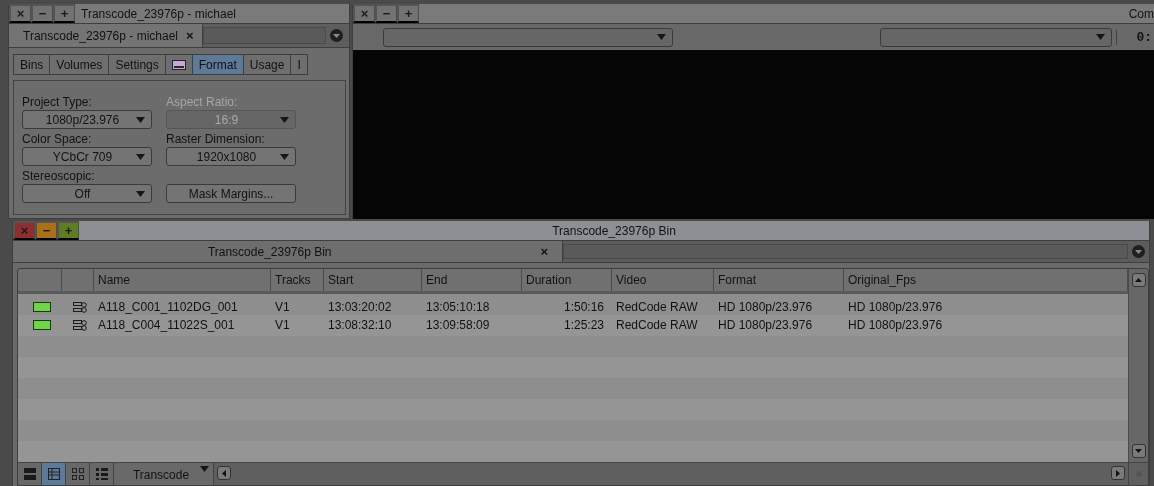 This screenshot has height=486, width=1154. Describe the element at coordinates (663, 280) in the screenshot. I see `column-header: Video` at that location.